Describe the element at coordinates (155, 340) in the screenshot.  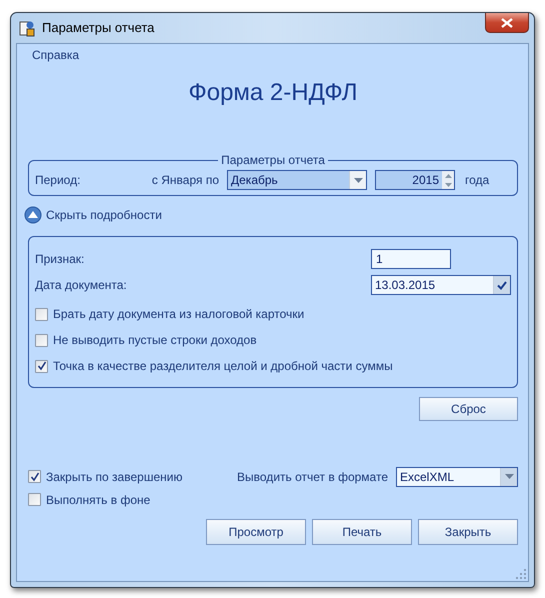
I see `checkbox-label: Не выводить пустые строки доходов` at that location.